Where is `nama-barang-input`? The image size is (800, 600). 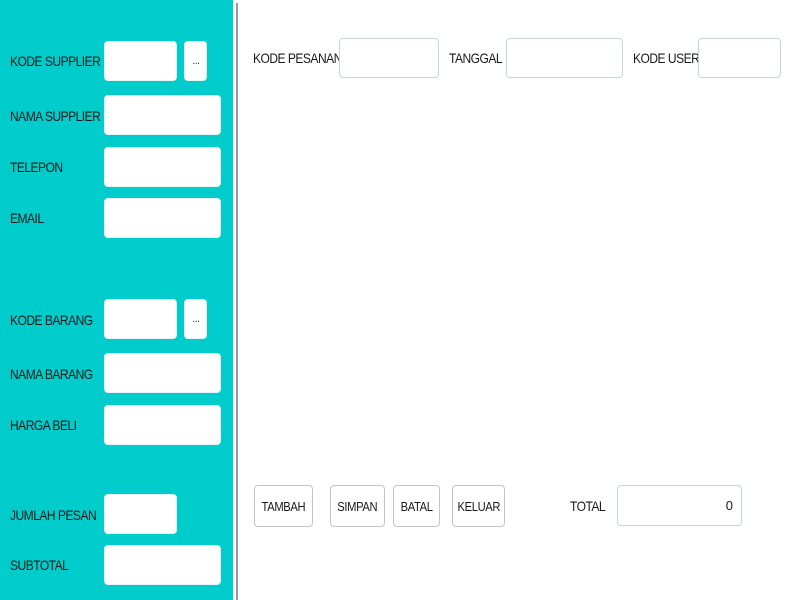 nama-barang-input is located at coordinates (162, 373).